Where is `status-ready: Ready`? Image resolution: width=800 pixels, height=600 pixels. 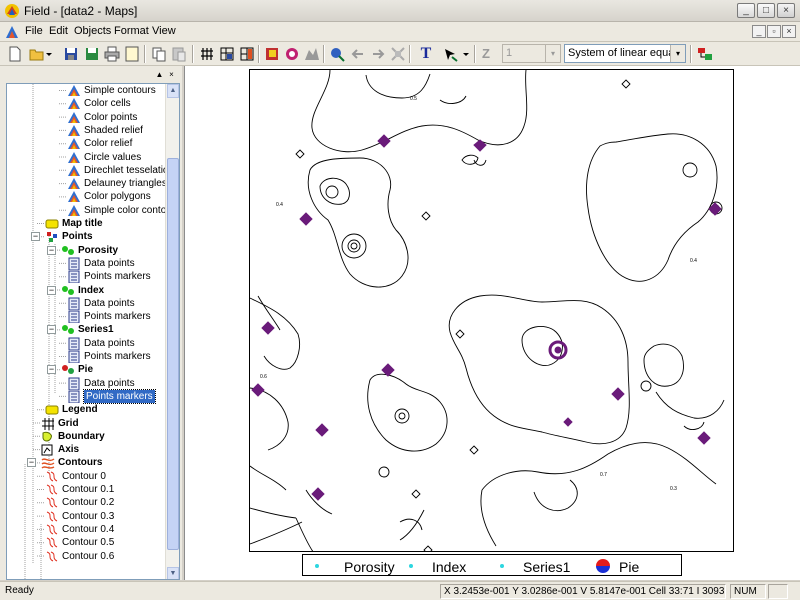 status-ready: Ready is located at coordinates (19, 590).